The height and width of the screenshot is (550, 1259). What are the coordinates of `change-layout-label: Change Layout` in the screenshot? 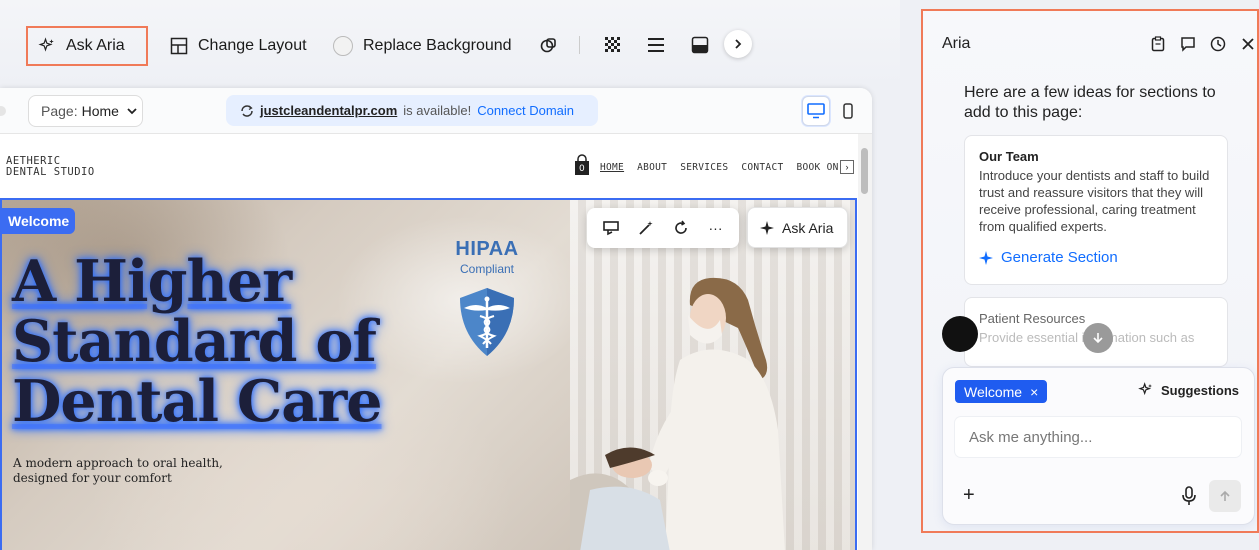 It's located at (252, 45).